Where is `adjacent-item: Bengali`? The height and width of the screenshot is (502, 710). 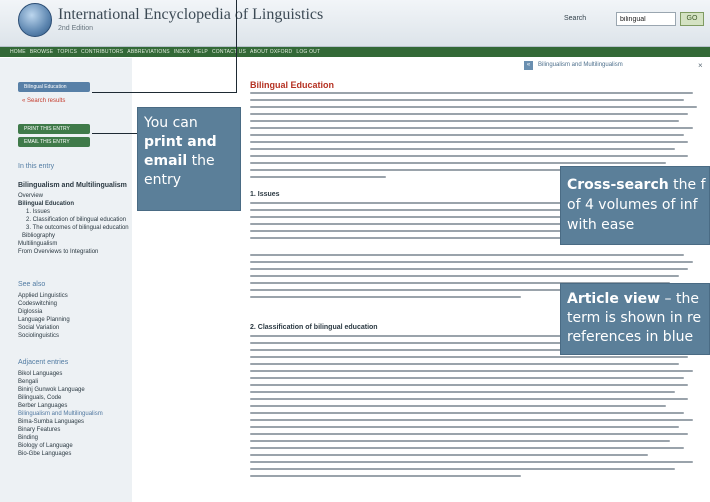
adjacent-item: Bengali is located at coordinates (28, 382).